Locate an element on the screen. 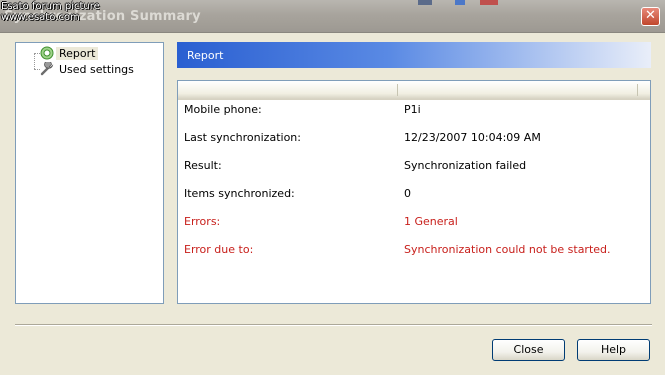  watermark: Esato forum picture www.esato.com is located at coordinates (50, 12).